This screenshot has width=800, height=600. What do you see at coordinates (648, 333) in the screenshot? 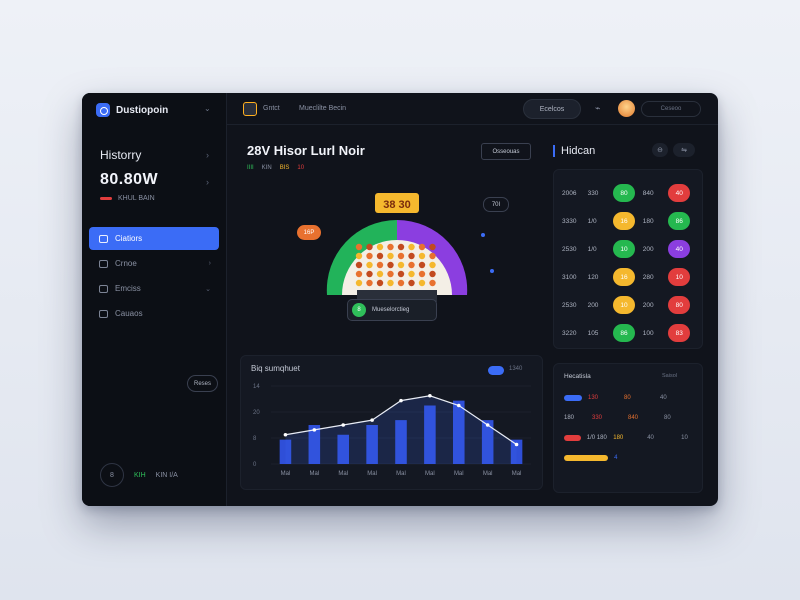
I see `grid-cell: 100` at bounding box center [648, 333].